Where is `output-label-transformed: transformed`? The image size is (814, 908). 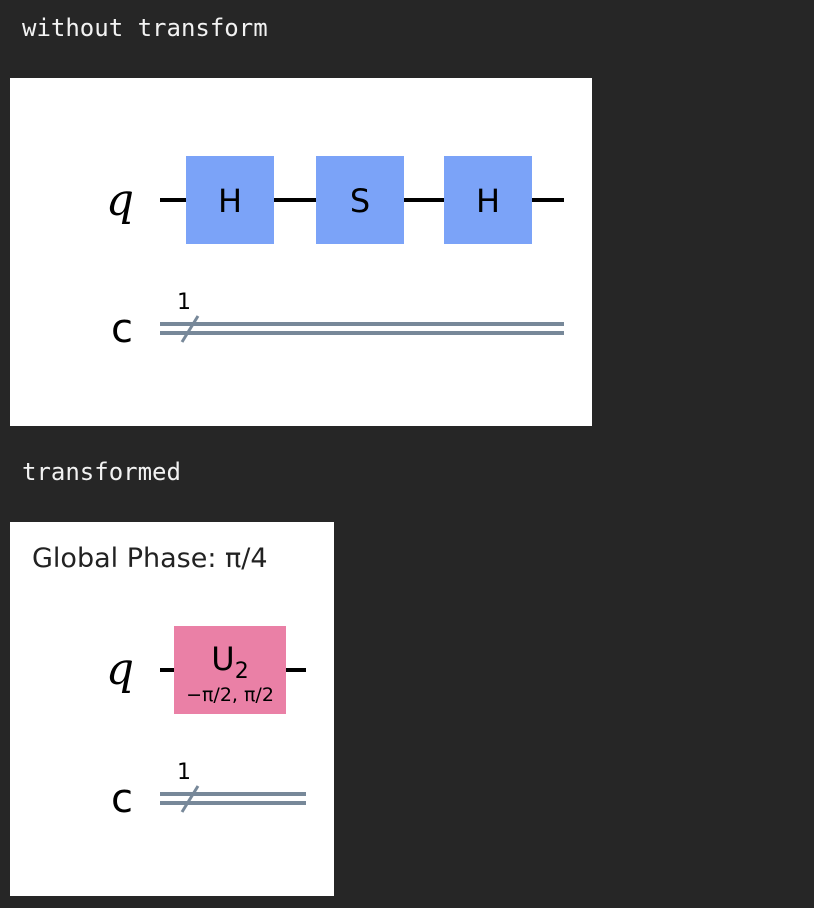
output-label-transformed: transformed is located at coordinates (101, 472).